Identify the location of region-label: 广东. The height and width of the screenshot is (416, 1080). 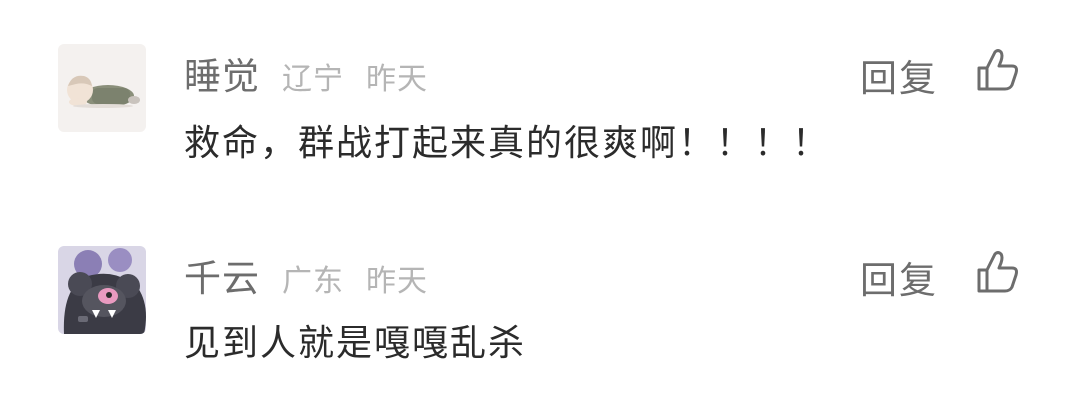
(313, 281).